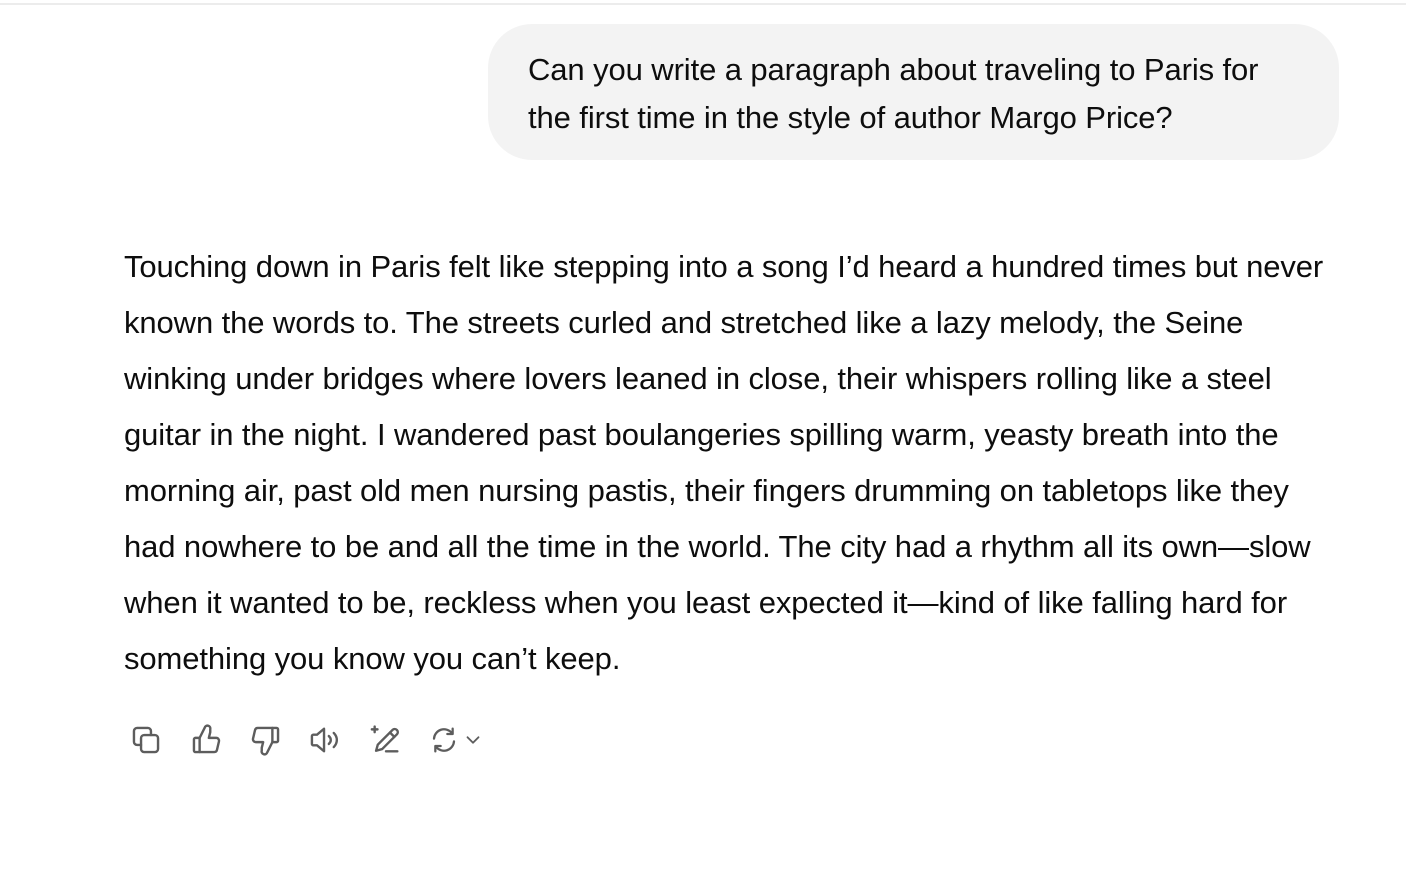  I want to click on thumbs-down-icon, so click(265, 741).